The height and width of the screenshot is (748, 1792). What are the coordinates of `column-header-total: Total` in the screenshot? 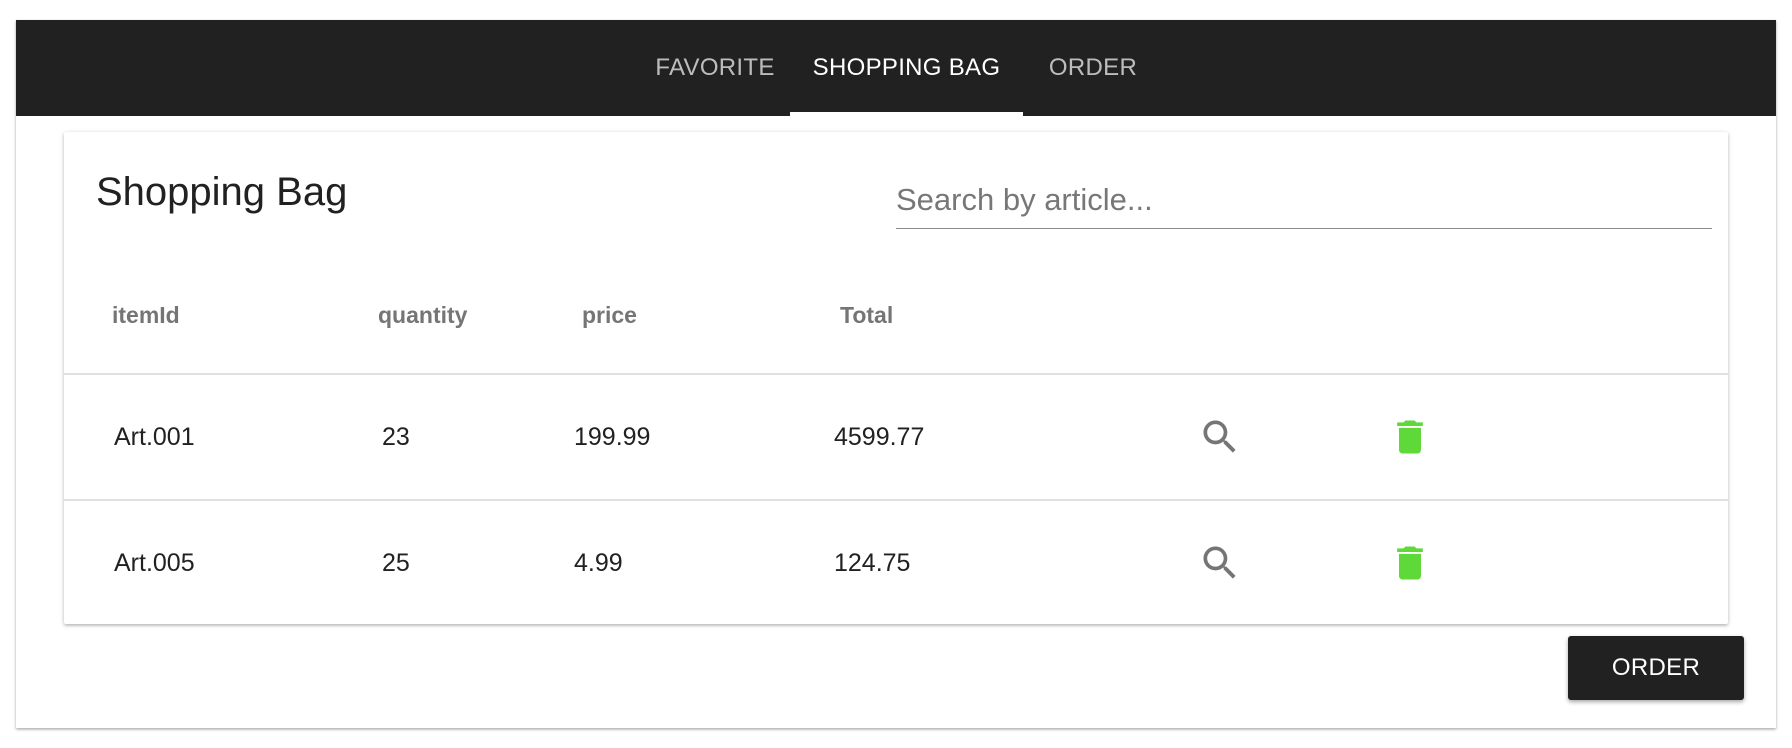 It's located at (867, 315).